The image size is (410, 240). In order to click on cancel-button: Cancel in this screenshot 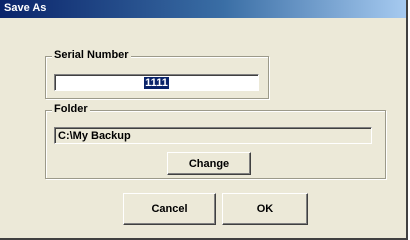, I will do `click(169, 209)`.